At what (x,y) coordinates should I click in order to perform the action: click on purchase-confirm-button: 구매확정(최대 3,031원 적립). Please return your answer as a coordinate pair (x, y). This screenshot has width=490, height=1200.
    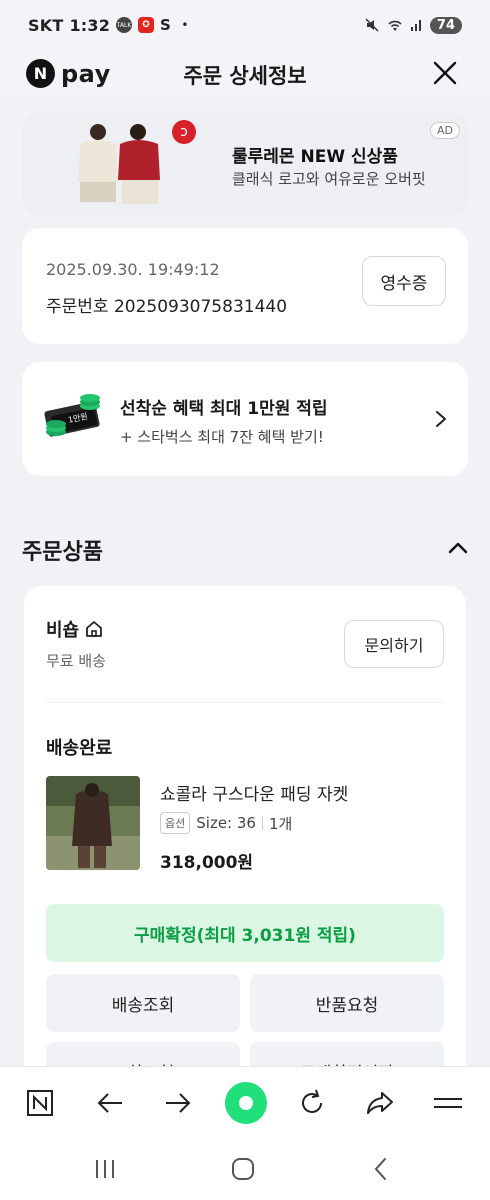
    Looking at the image, I should click on (245, 933).